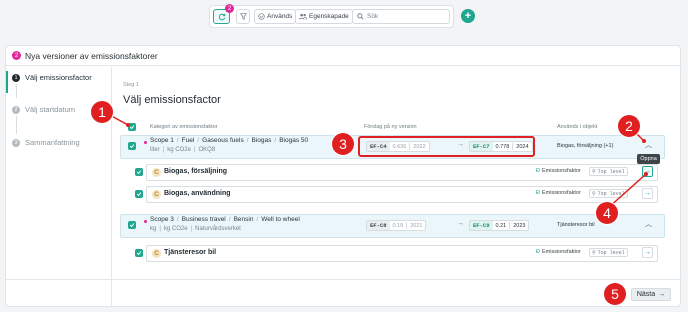  Describe the element at coordinates (102, 112) in the screenshot. I see `annotation-marker-1: 1` at that location.